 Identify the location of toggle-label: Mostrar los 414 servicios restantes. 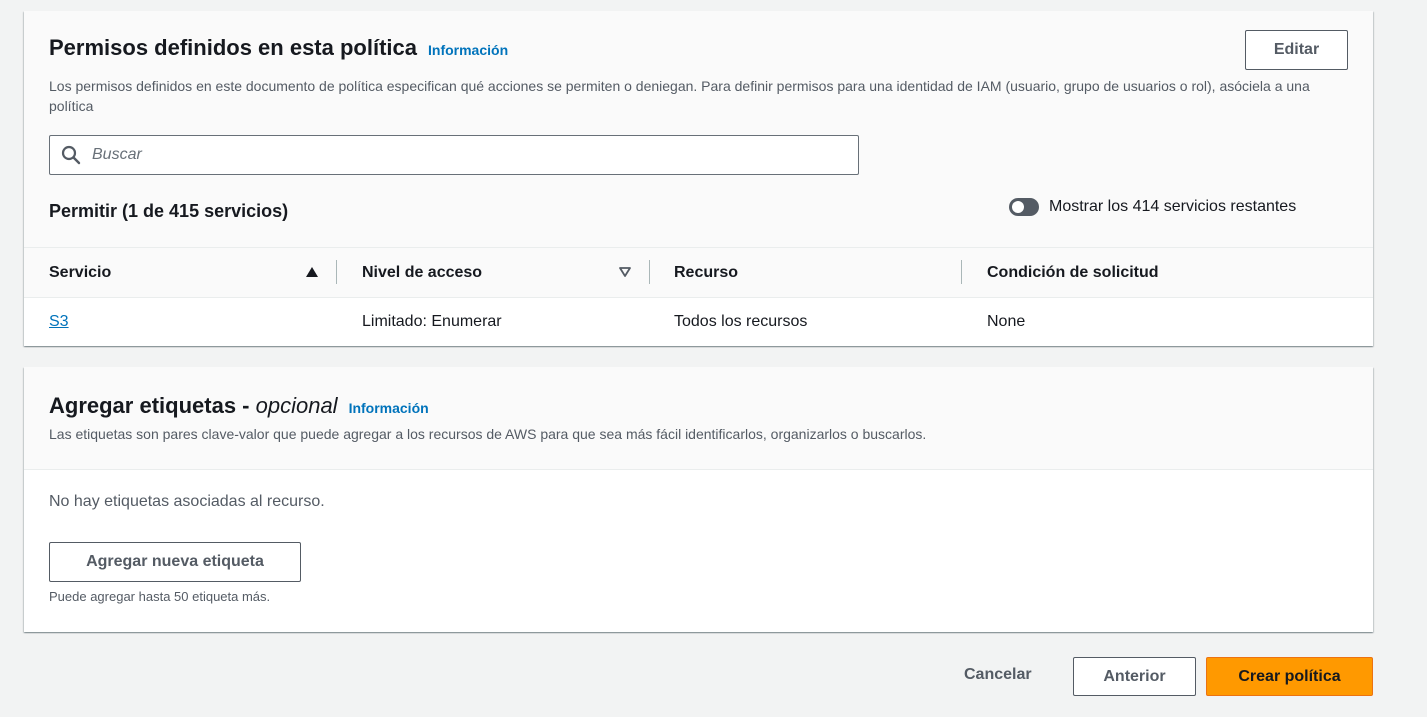
(1173, 206).